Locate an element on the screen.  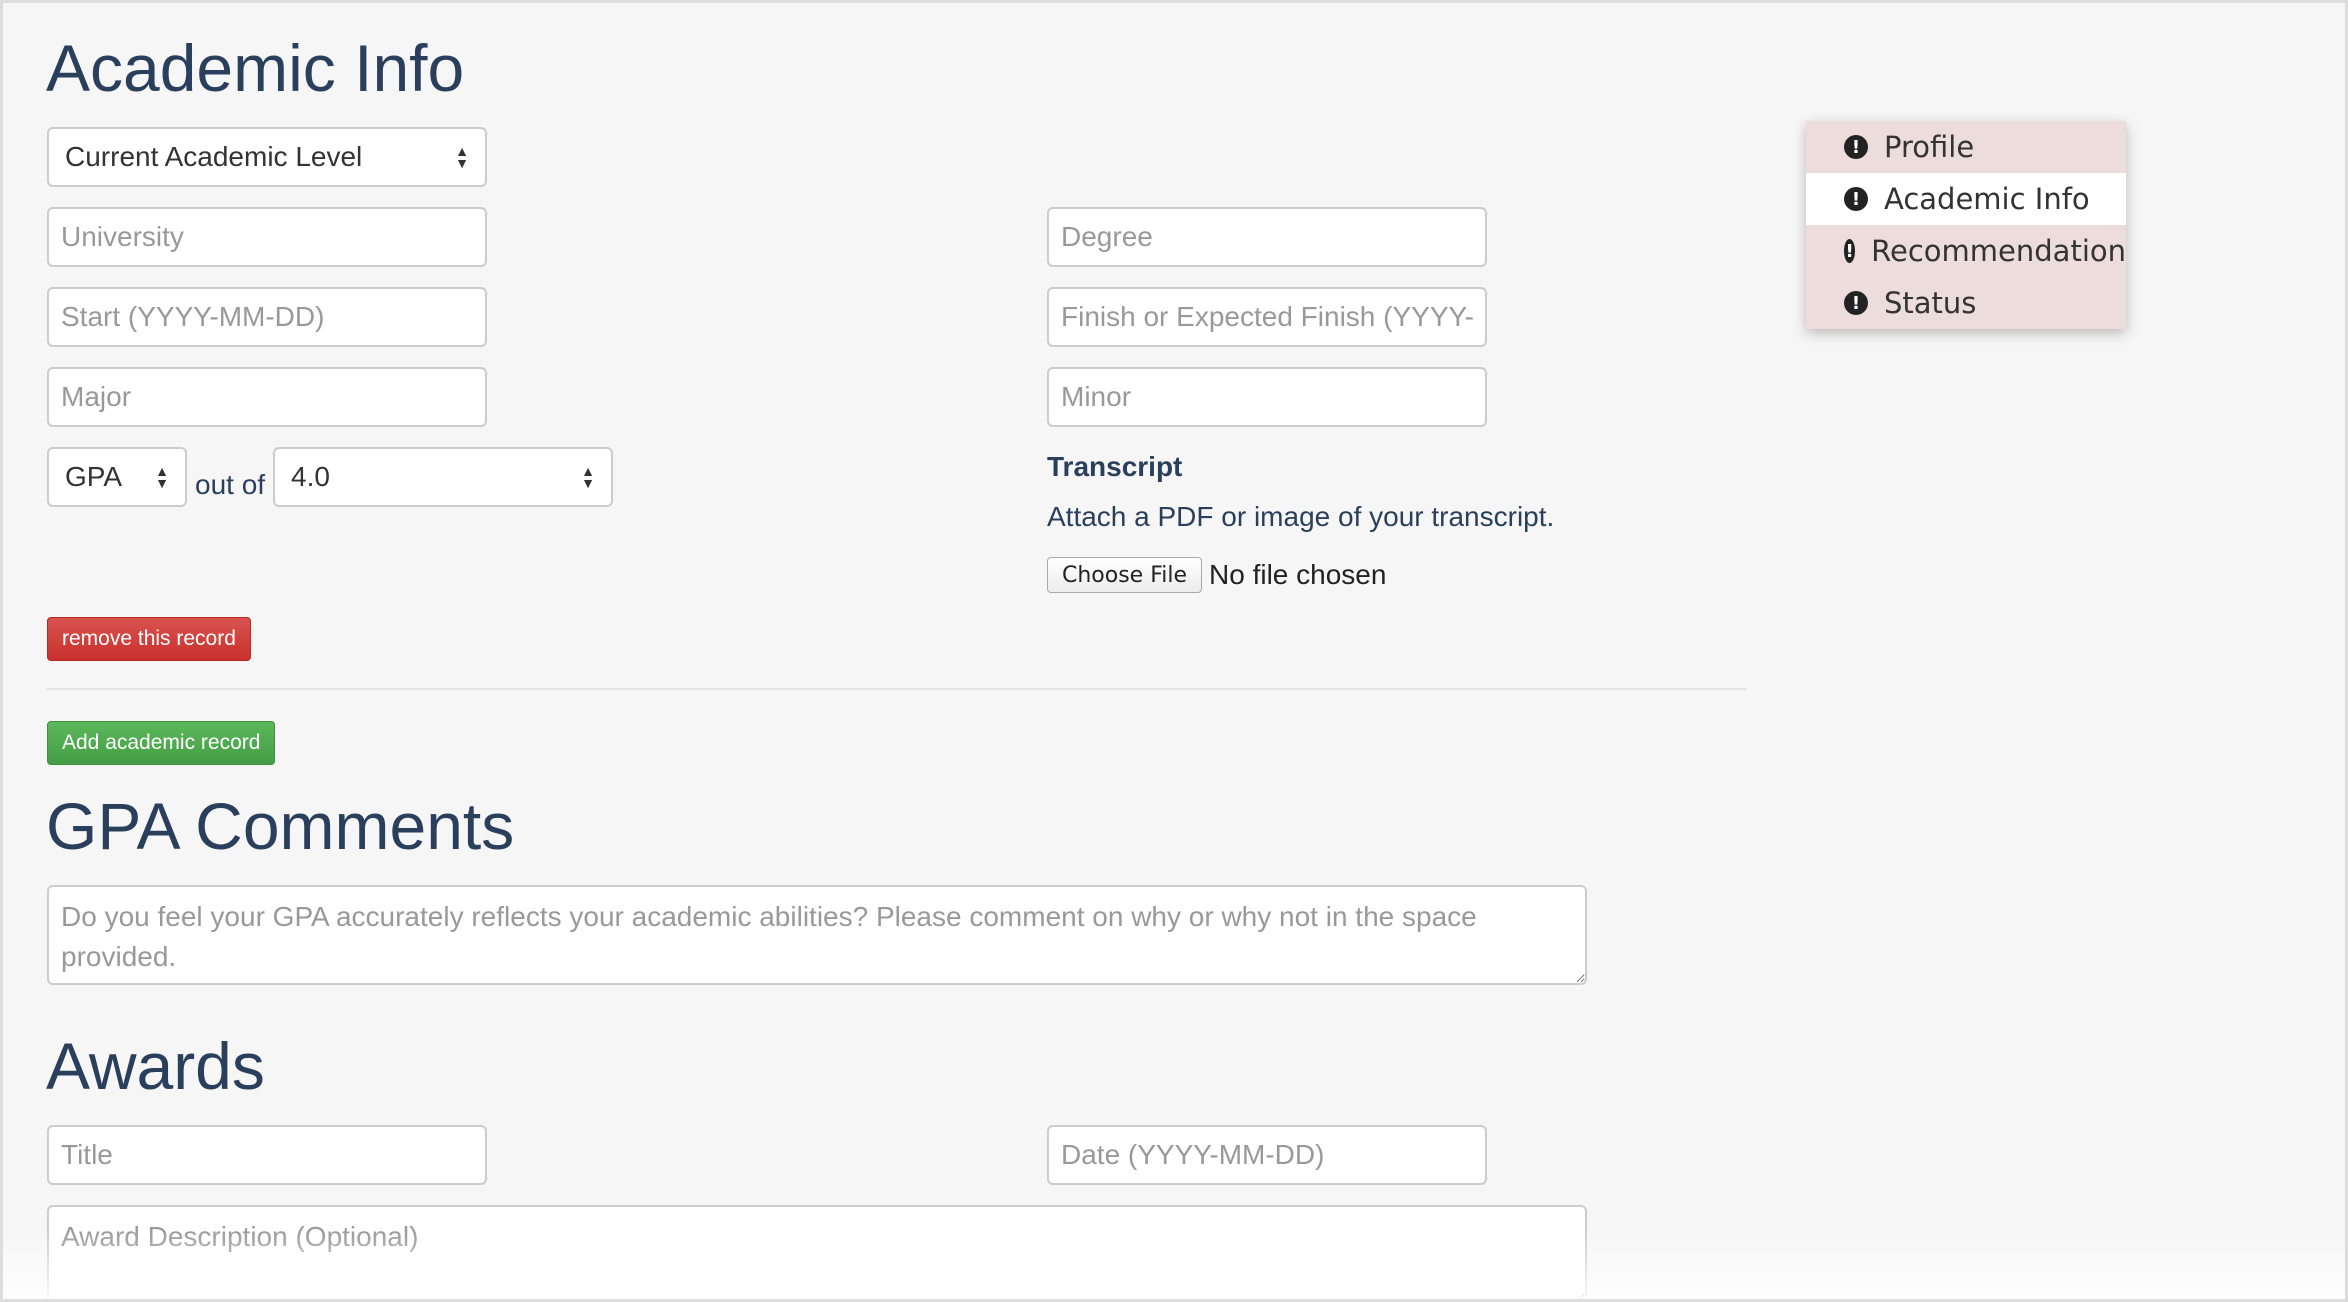
nav-item-label: Recommendation is located at coordinates (1998, 251).